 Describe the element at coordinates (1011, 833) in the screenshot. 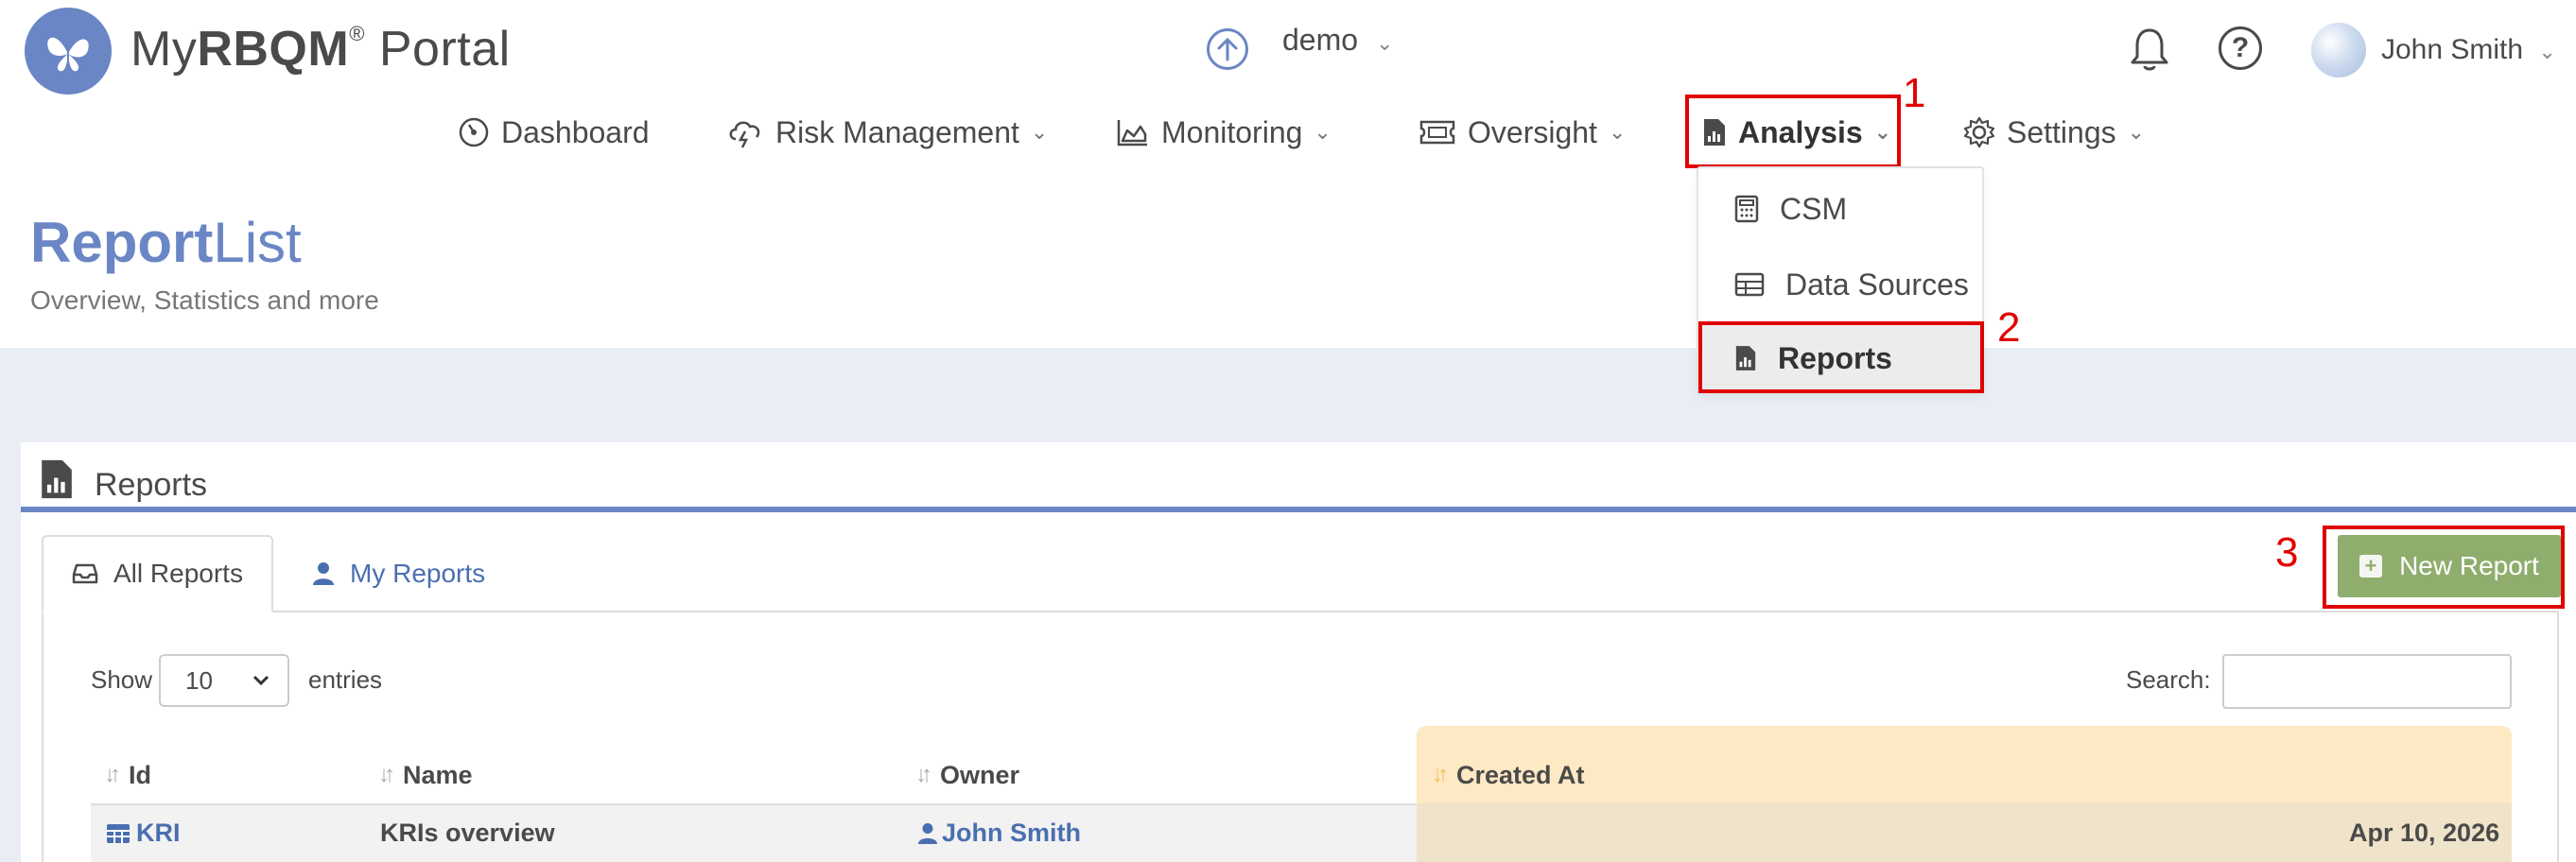

I see `cell-owner: John Smith` at that location.